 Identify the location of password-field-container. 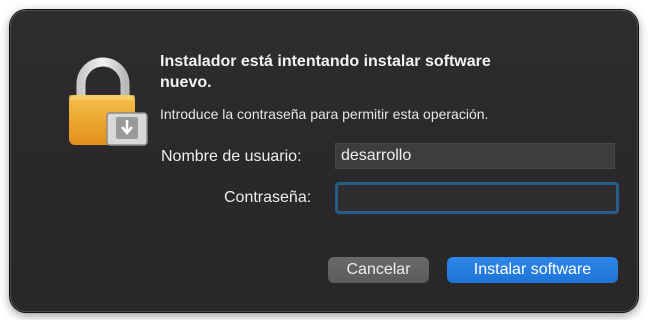
(477, 198).